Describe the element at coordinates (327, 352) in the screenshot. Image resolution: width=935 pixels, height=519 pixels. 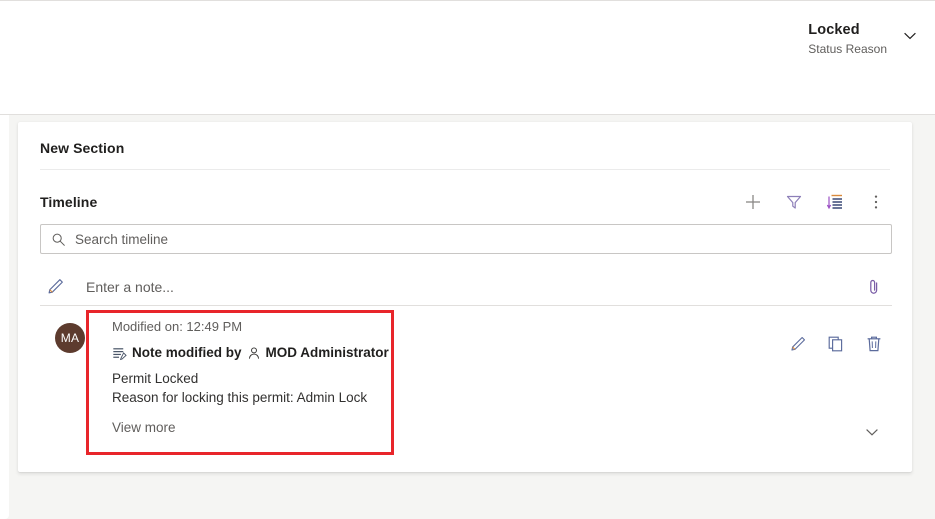
I see `modified-by-user: MOD Administrator` at that location.